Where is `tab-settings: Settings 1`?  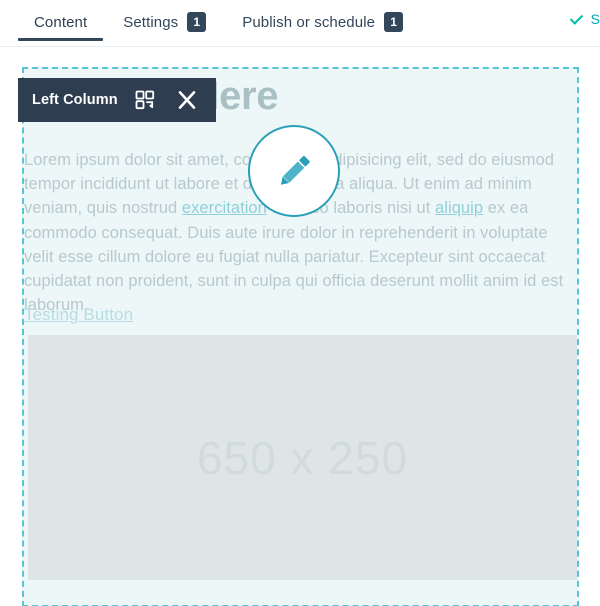 tab-settings: Settings 1 is located at coordinates (164, 22).